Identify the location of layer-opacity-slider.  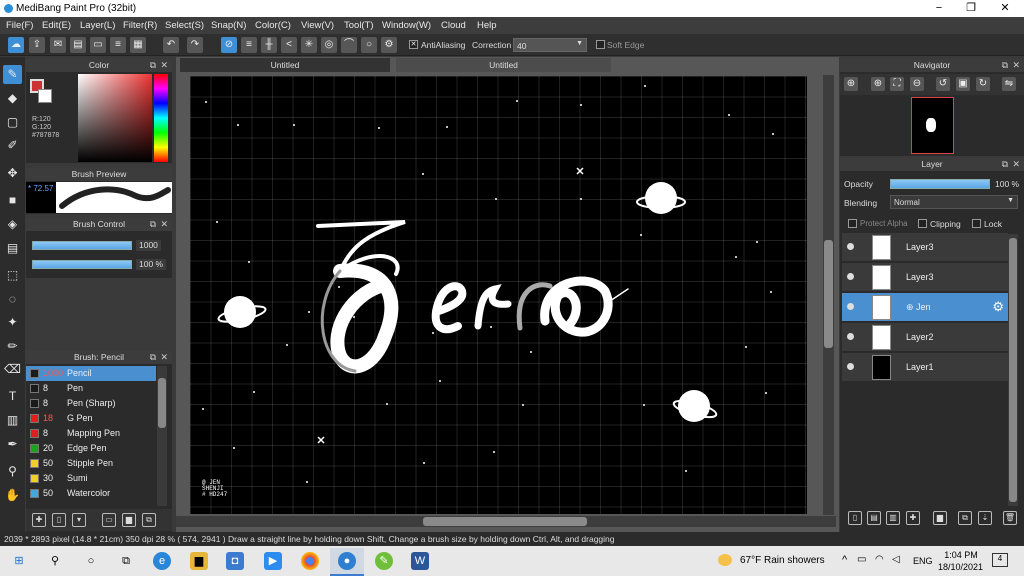
(940, 184).